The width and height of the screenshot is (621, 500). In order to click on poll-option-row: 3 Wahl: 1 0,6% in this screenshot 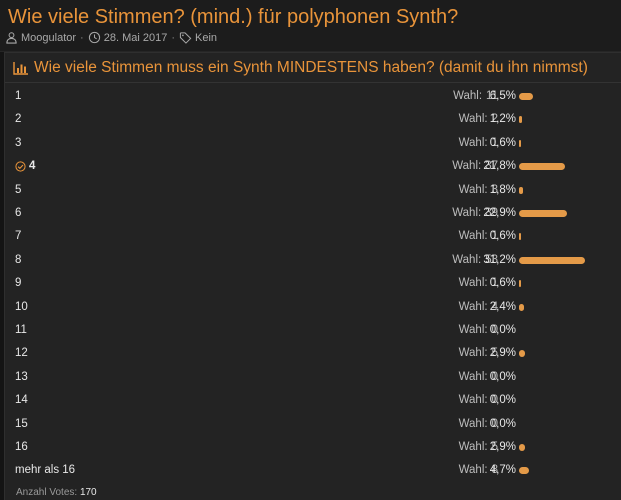, I will do `click(313, 144)`.